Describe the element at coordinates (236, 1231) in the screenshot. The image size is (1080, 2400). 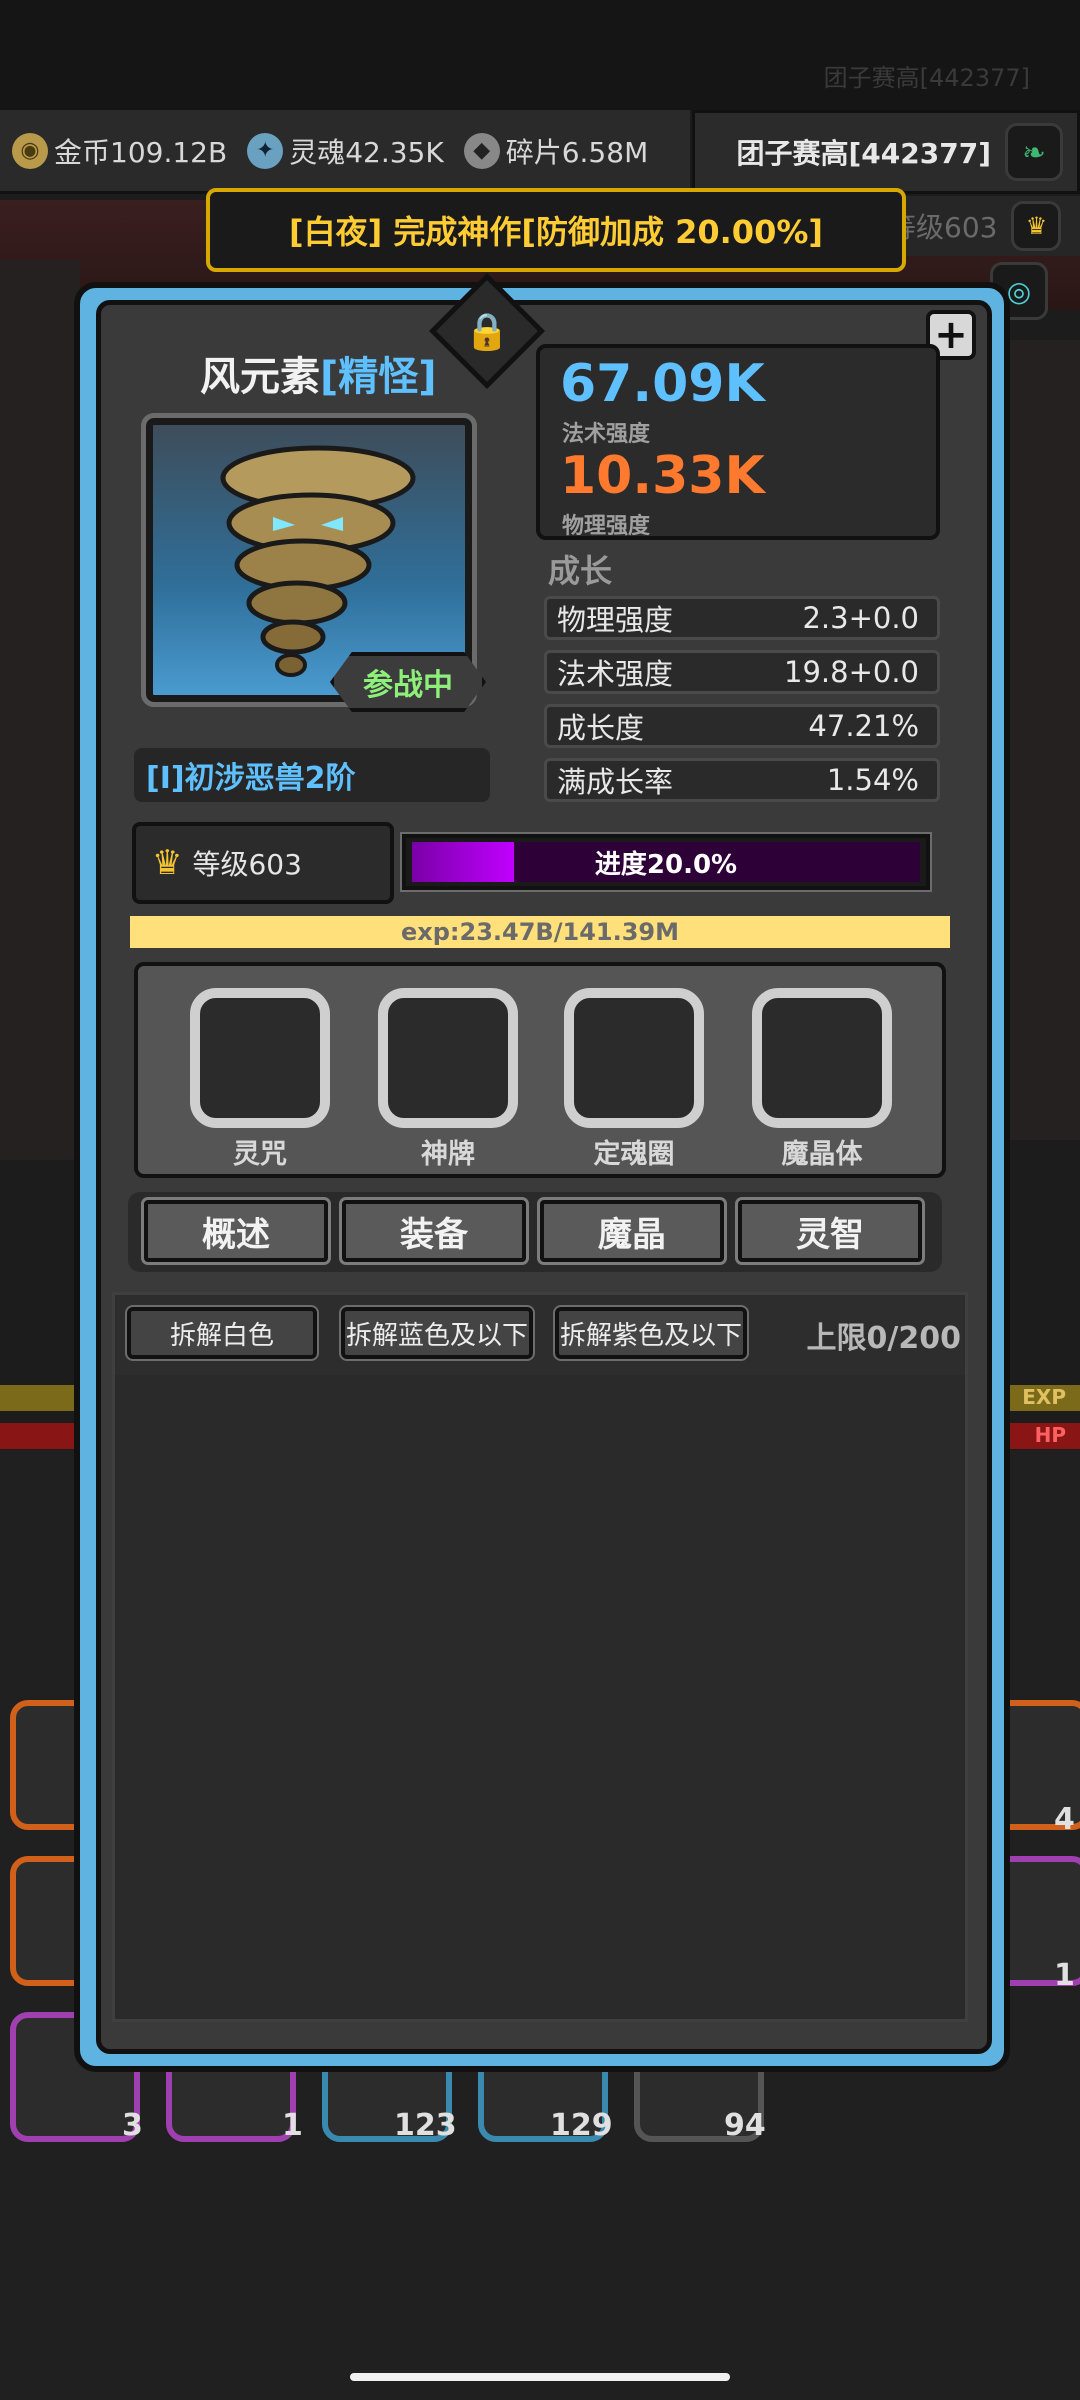
I see `tab-overview: 概述` at that location.